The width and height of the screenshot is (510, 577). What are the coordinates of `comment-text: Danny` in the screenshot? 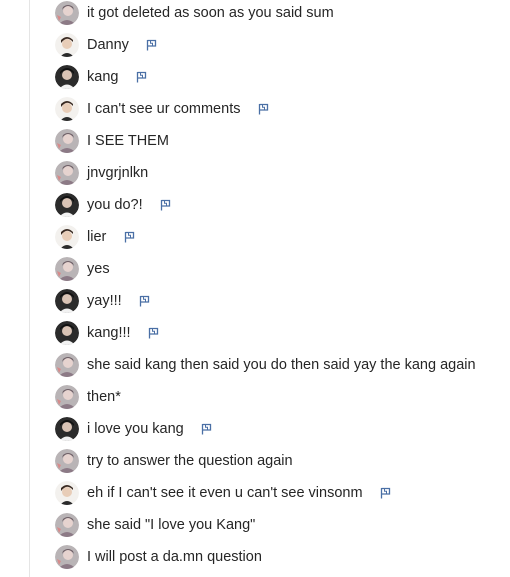 It's located at (108, 45).